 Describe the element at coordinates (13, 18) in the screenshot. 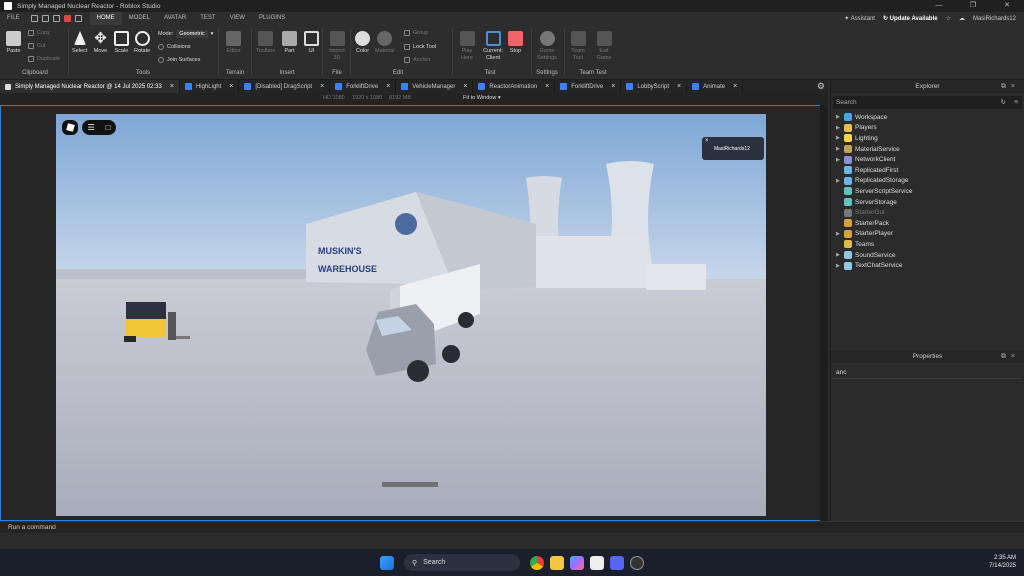

I see `file-menu: FILE` at that location.